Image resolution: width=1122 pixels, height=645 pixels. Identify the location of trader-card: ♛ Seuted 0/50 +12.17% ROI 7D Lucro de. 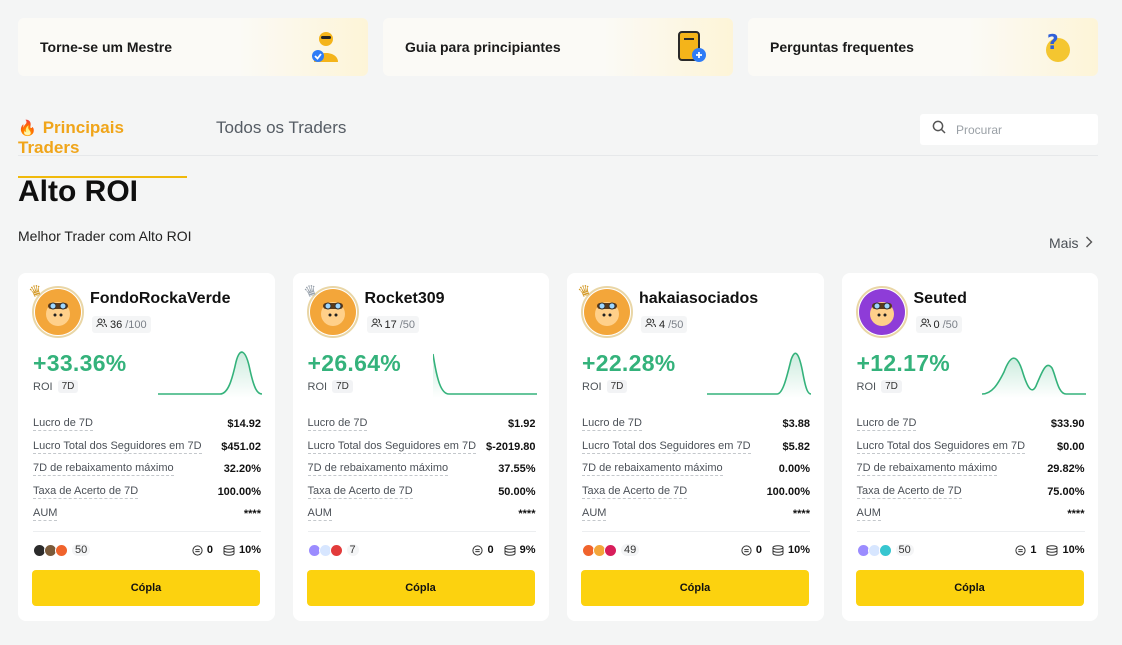
(969, 447).